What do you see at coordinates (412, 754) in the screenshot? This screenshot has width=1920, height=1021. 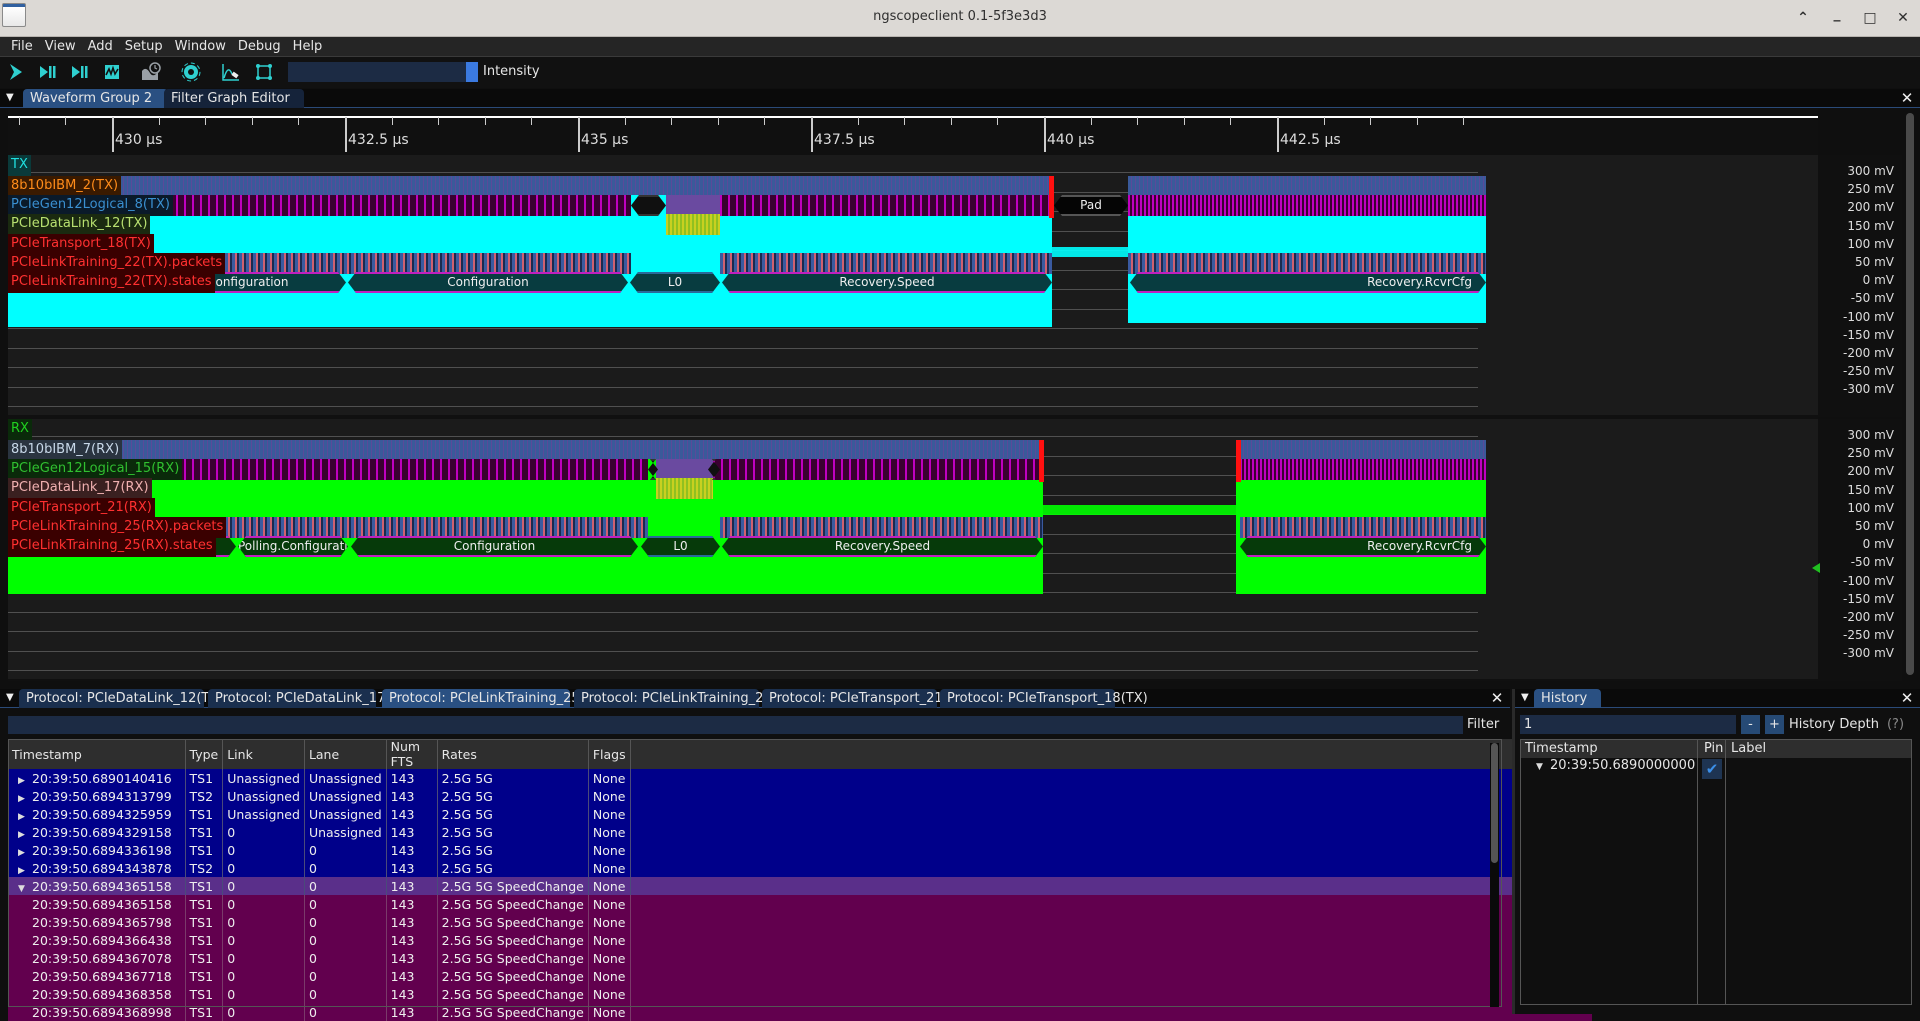 I see `column-header: Num FTS` at bounding box center [412, 754].